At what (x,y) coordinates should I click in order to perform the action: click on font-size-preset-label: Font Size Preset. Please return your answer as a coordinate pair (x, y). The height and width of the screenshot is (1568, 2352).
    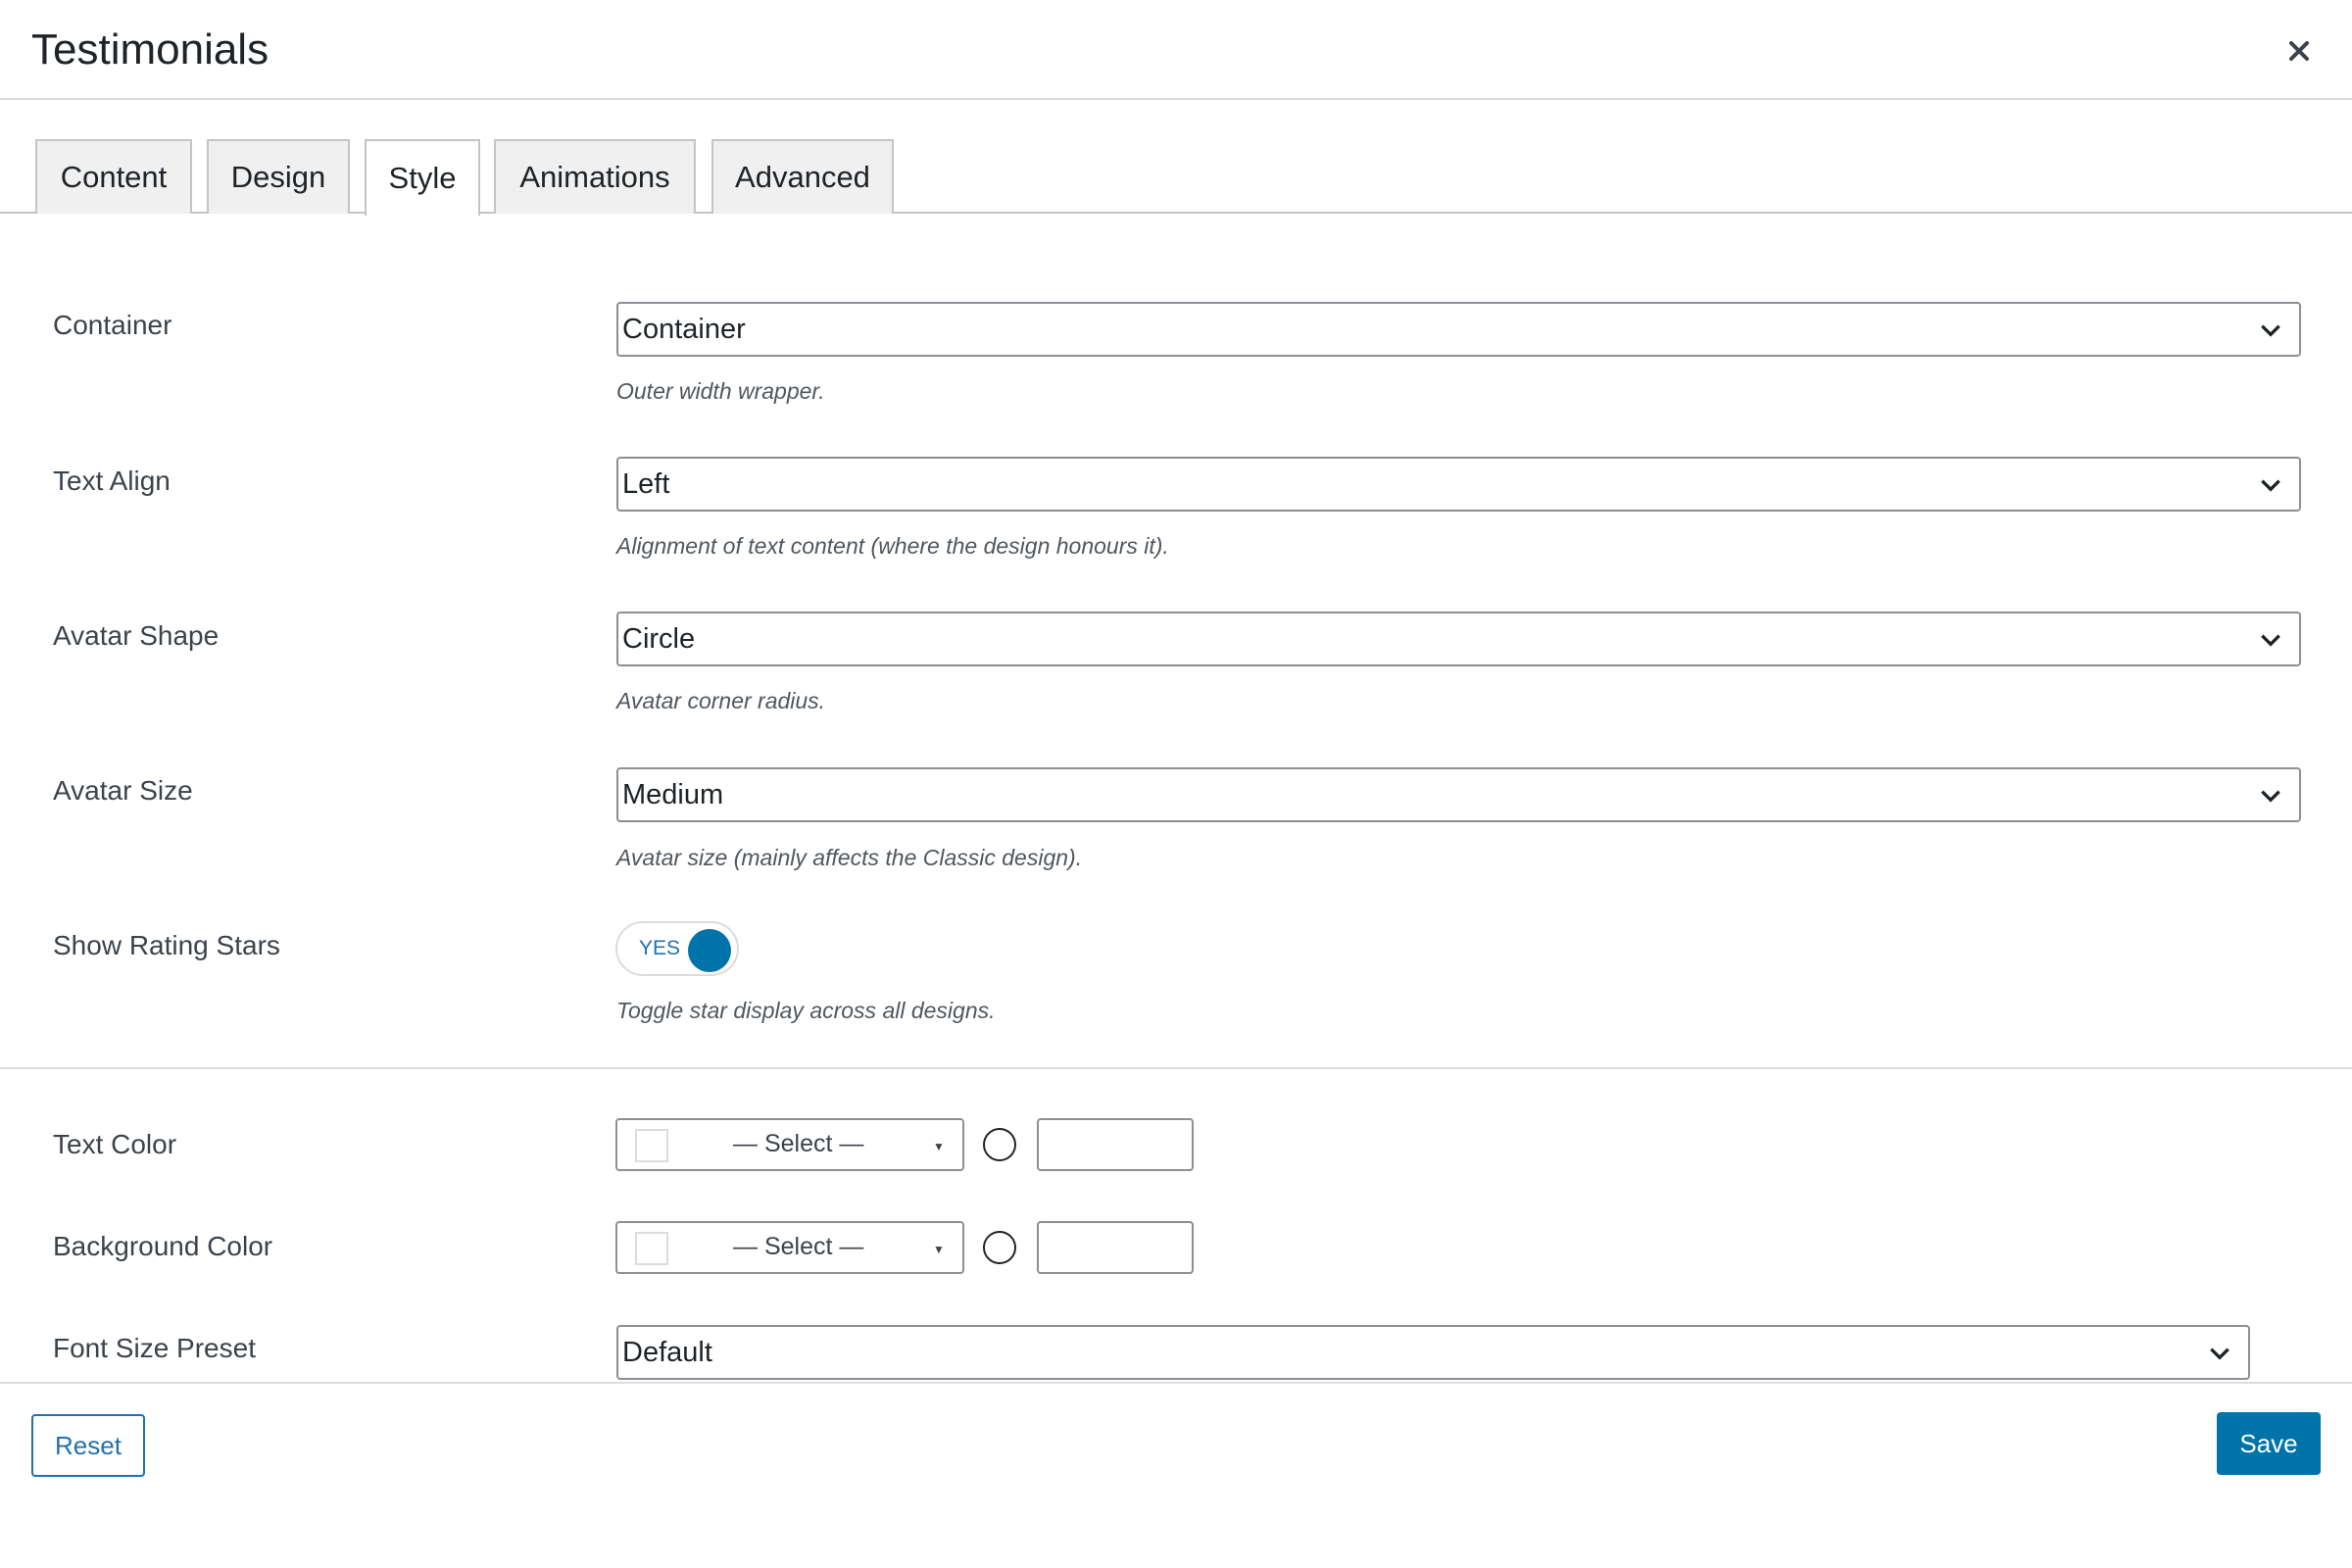
    Looking at the image, I should click on (154, 1348).